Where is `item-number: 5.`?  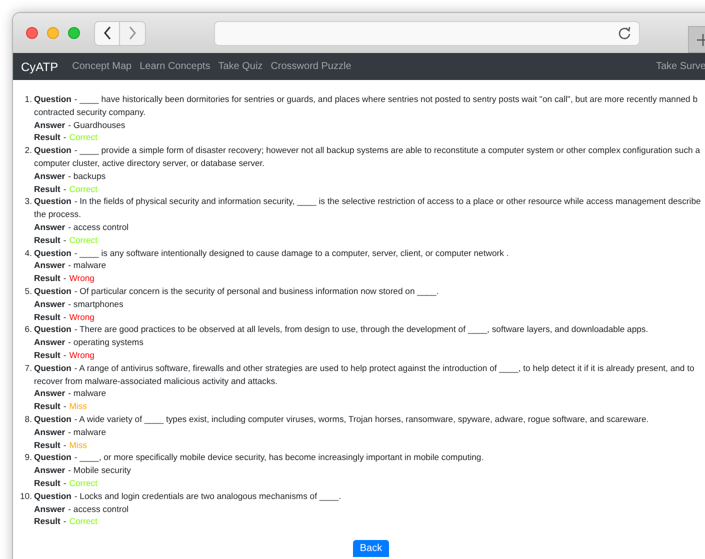
item-number: 5. is located at coordinates (28, 291).